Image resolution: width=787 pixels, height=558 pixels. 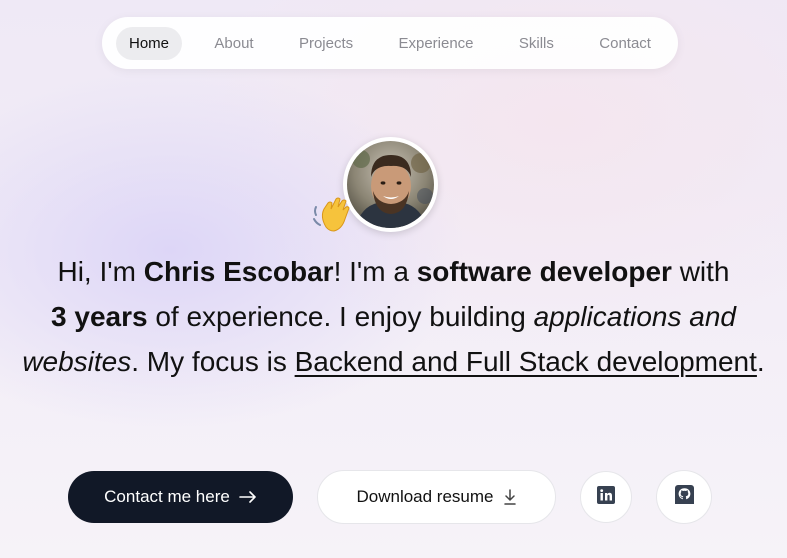 I want to click on linkedin-icon, so click(x=606, y=497).